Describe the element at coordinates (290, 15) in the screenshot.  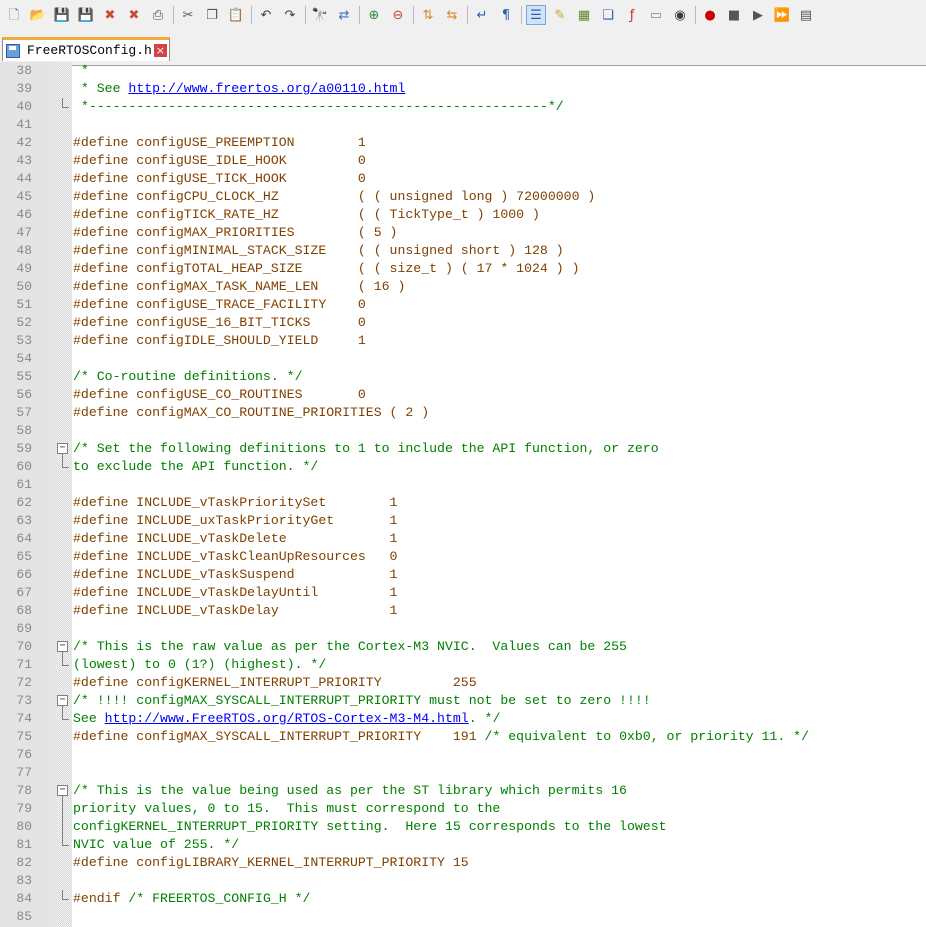
I see `redo-icon: ↷` at that location.